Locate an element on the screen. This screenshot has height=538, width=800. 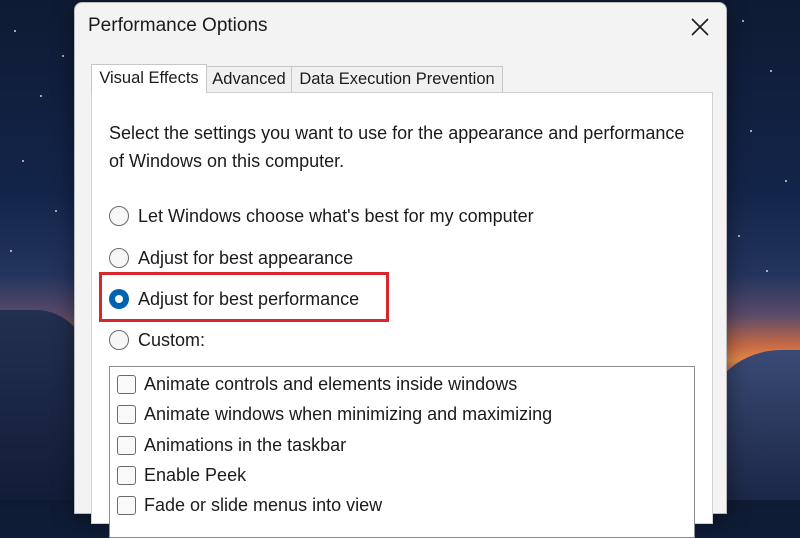
close-icon is located at coordinates (700, 27).